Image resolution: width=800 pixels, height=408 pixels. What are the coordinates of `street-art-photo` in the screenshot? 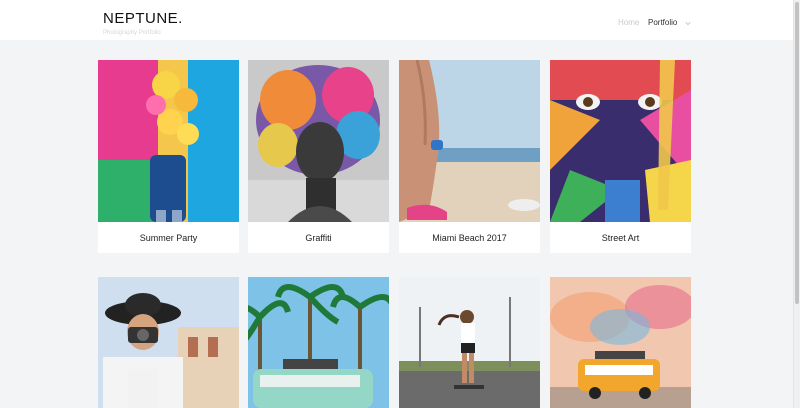 It's located at (620, 141).